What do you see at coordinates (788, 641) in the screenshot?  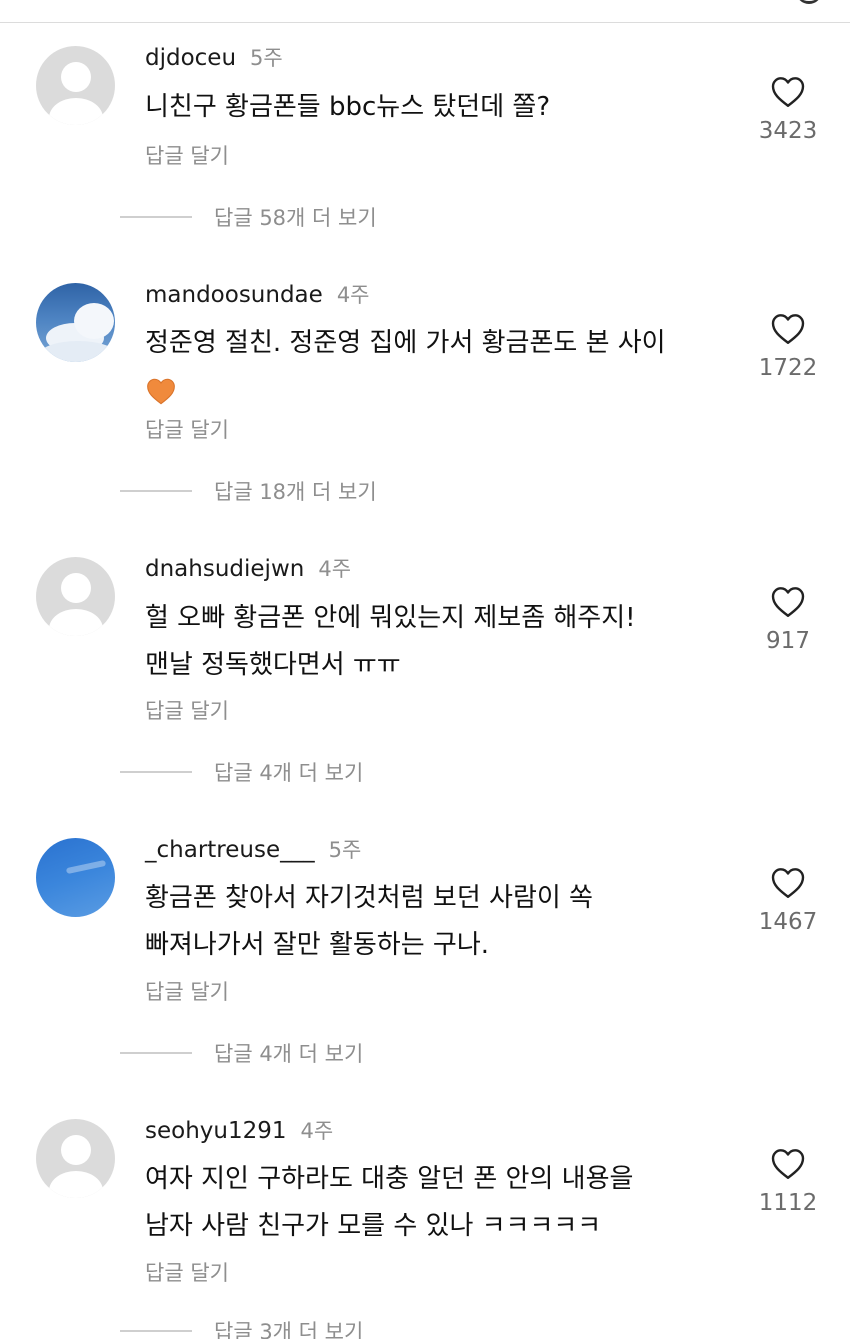 I see `like-count: 917` at bounding box center [788, 641].